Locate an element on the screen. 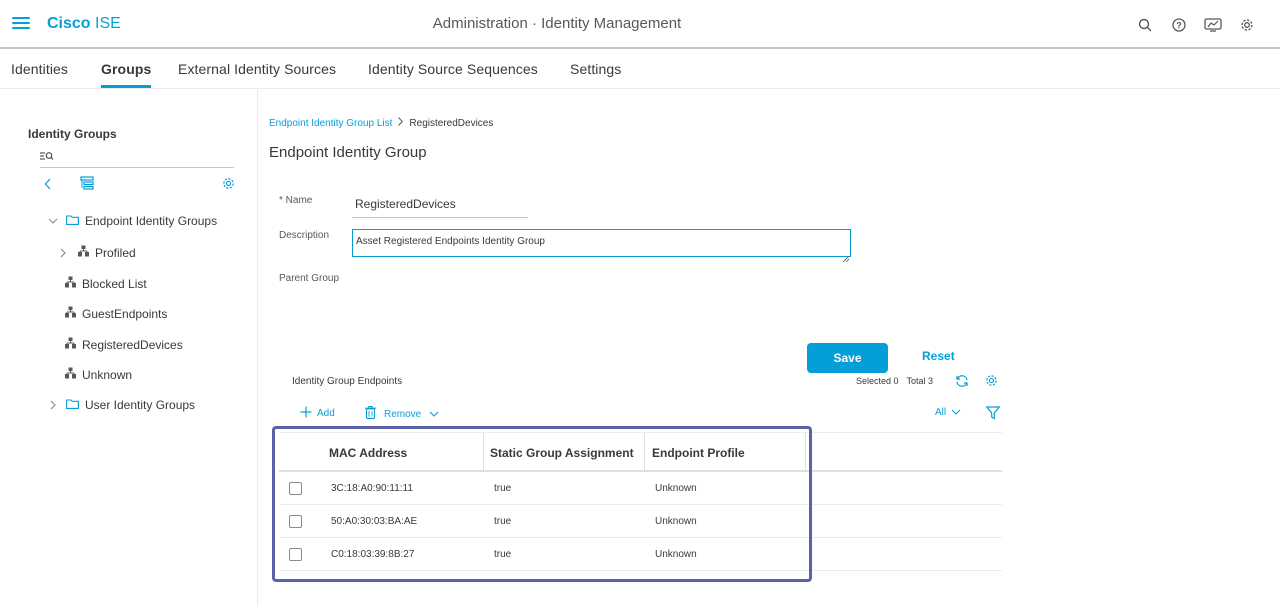 The height and width of the screenshot is (606, 1280). table-settings-icon is located at coordinates (991, 383).